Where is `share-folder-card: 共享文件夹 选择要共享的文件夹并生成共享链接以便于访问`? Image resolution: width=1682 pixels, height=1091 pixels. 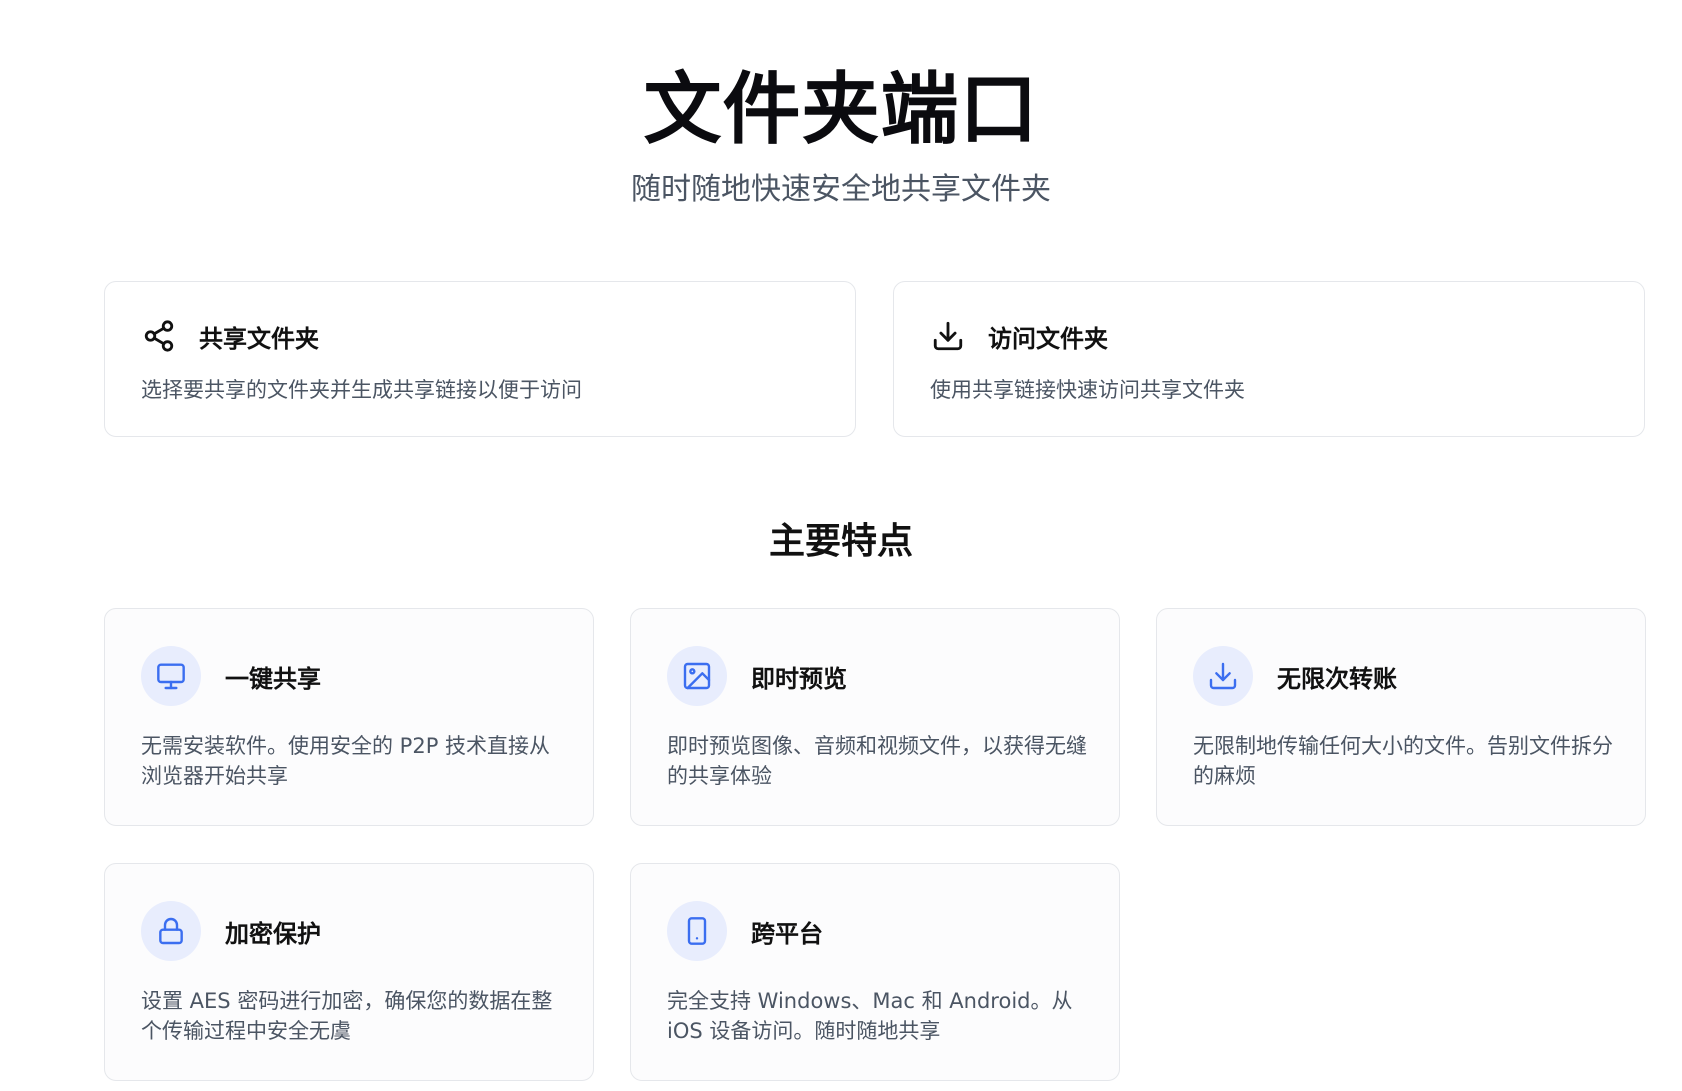
share-folder-card: 共享文件夹 选择要共享的文件夹并生成共享链接以便于访问 is located at coordinates (480, 359).